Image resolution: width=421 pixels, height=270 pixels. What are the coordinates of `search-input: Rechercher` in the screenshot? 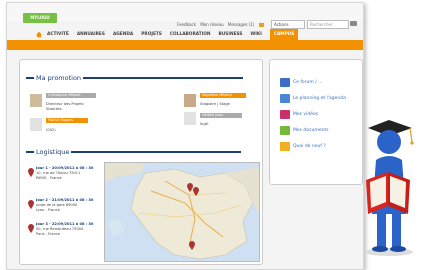 It's located at (328, 24).